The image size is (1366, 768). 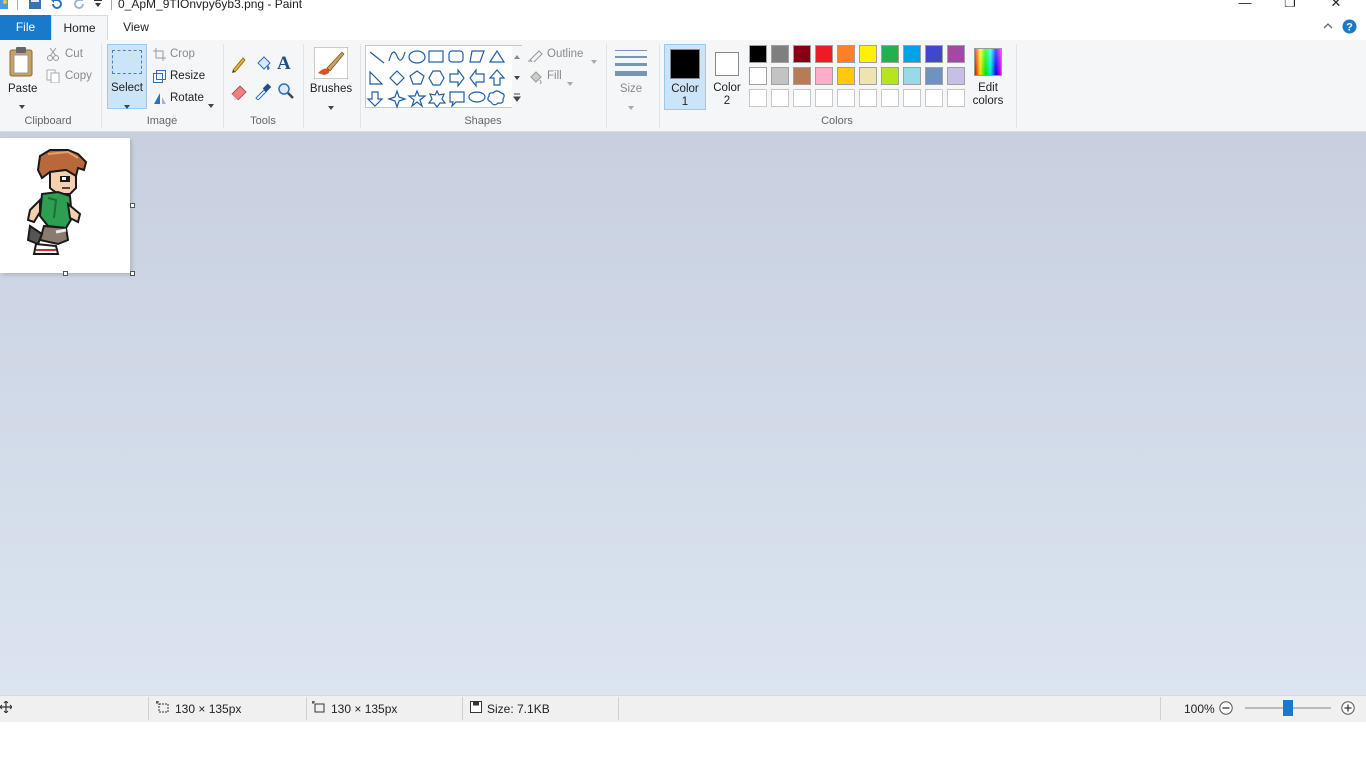 What do you see at coordinates (132, 273) in the screenshot?
I see `resize-handle-corner` at bounding box center [132, 273].